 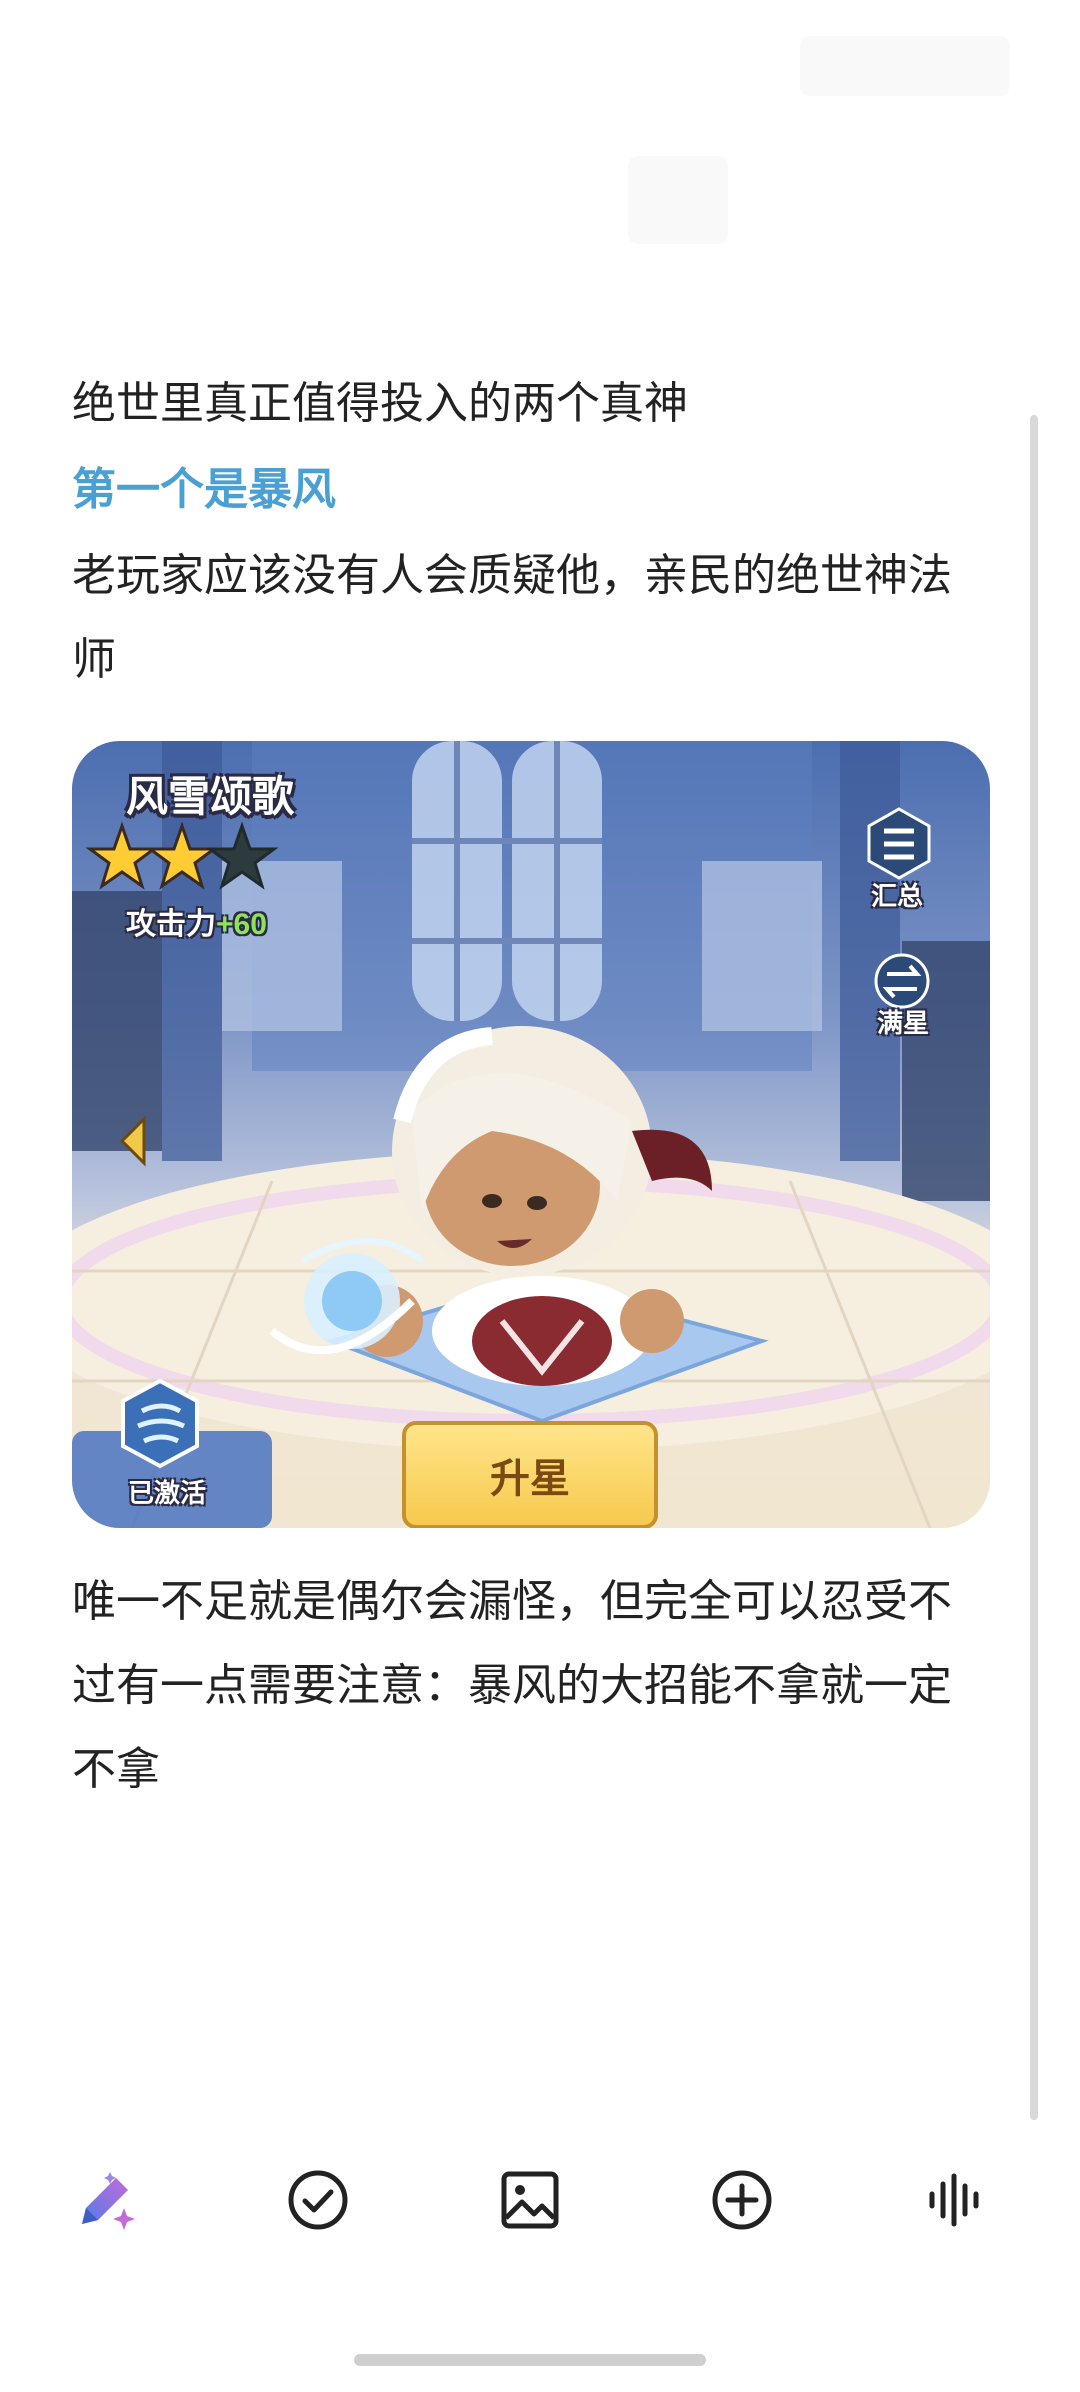 I want to click on activated-label: 已激活, so click(x=166, y=1493).